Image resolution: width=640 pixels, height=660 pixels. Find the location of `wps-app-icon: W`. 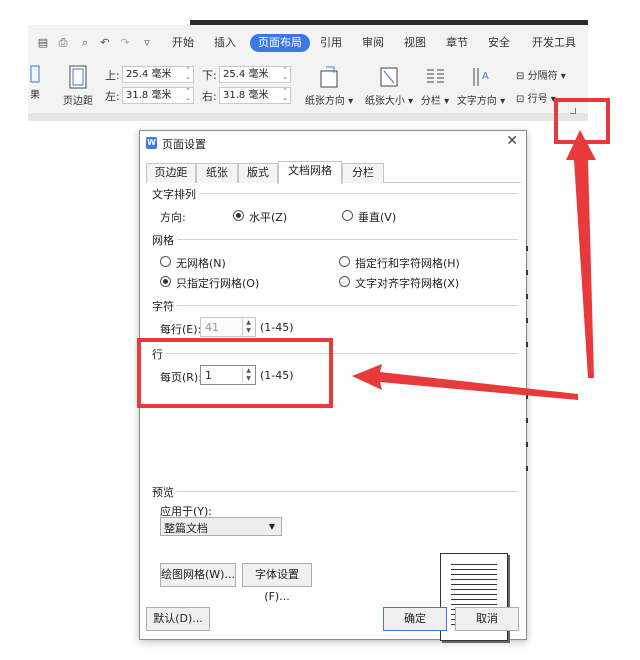

wps-app-icon: W is located at coordinates (151, 143).